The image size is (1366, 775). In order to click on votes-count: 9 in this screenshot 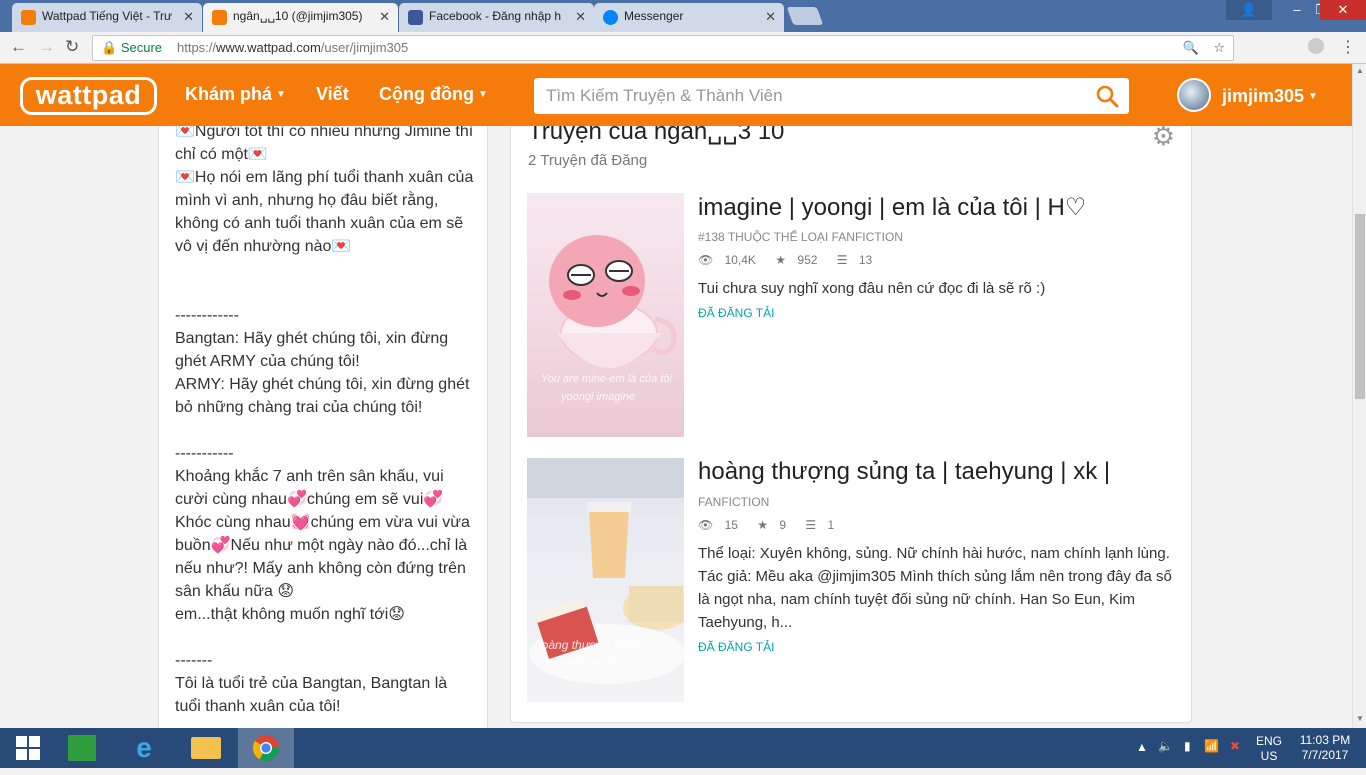, I will do `click(783, 525)`.